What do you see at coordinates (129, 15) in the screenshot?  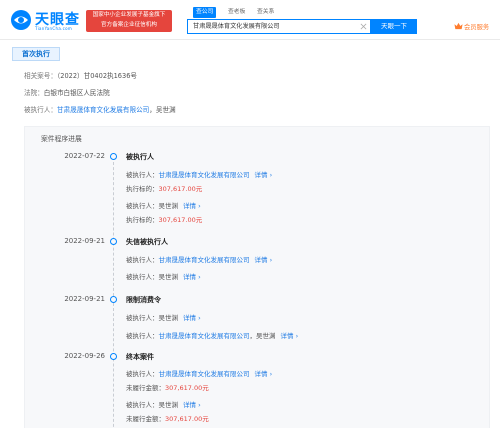 I see `promo-line-1: 国家中小企业发展子基金旗下` at bounding box center [129, 15].